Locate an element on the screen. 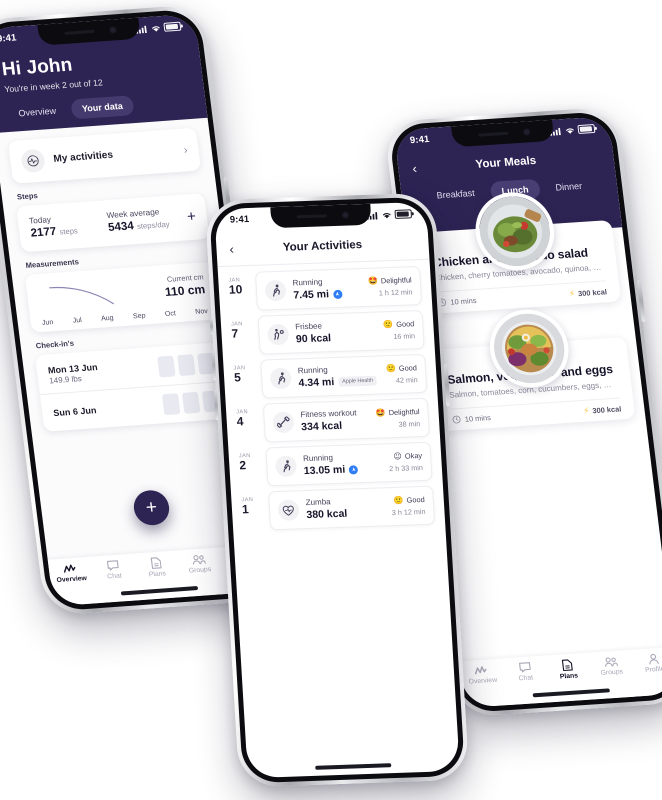 Image resolution: width=662 pixels, height=800 pixels. activity-info: Zumba 380 kcal is located at coordinates (345, 508).